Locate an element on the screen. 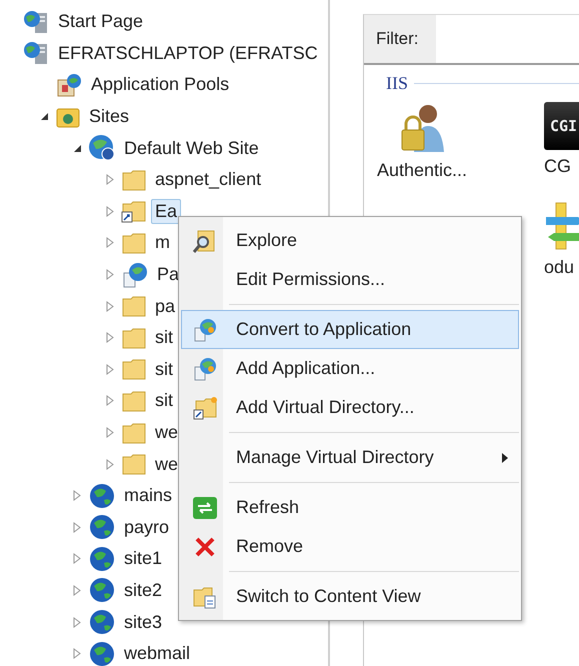 This screenshot has width=579, height=666. cgi-badge: CGI is located at coordinates (561, 126).